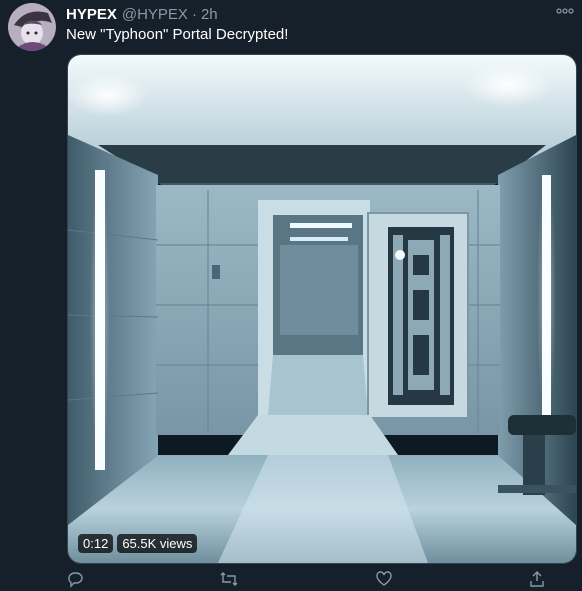  I want to click on reply-button, so click(75, 580).